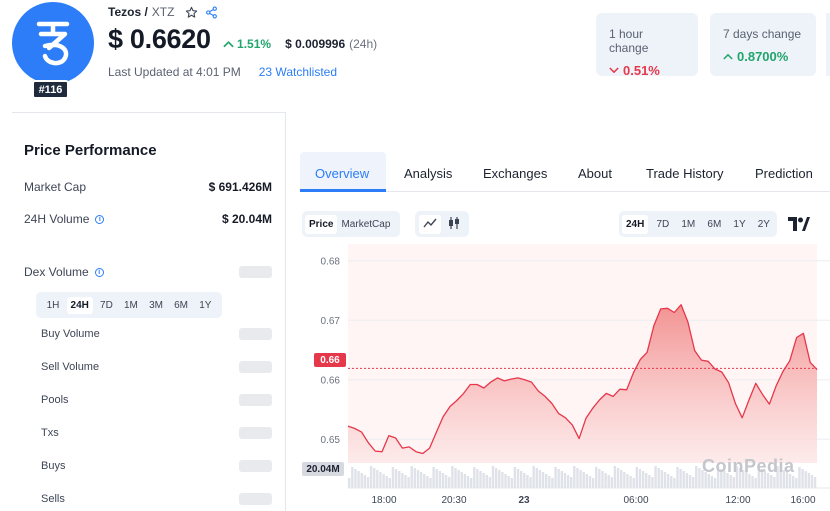 Image resolution: width=830 pixels, height=511 pixels. What do you see at coordinates (57, 219) in the screenshot?
I see `volume-label: 24H Volume` at bounding box center [57, 219].